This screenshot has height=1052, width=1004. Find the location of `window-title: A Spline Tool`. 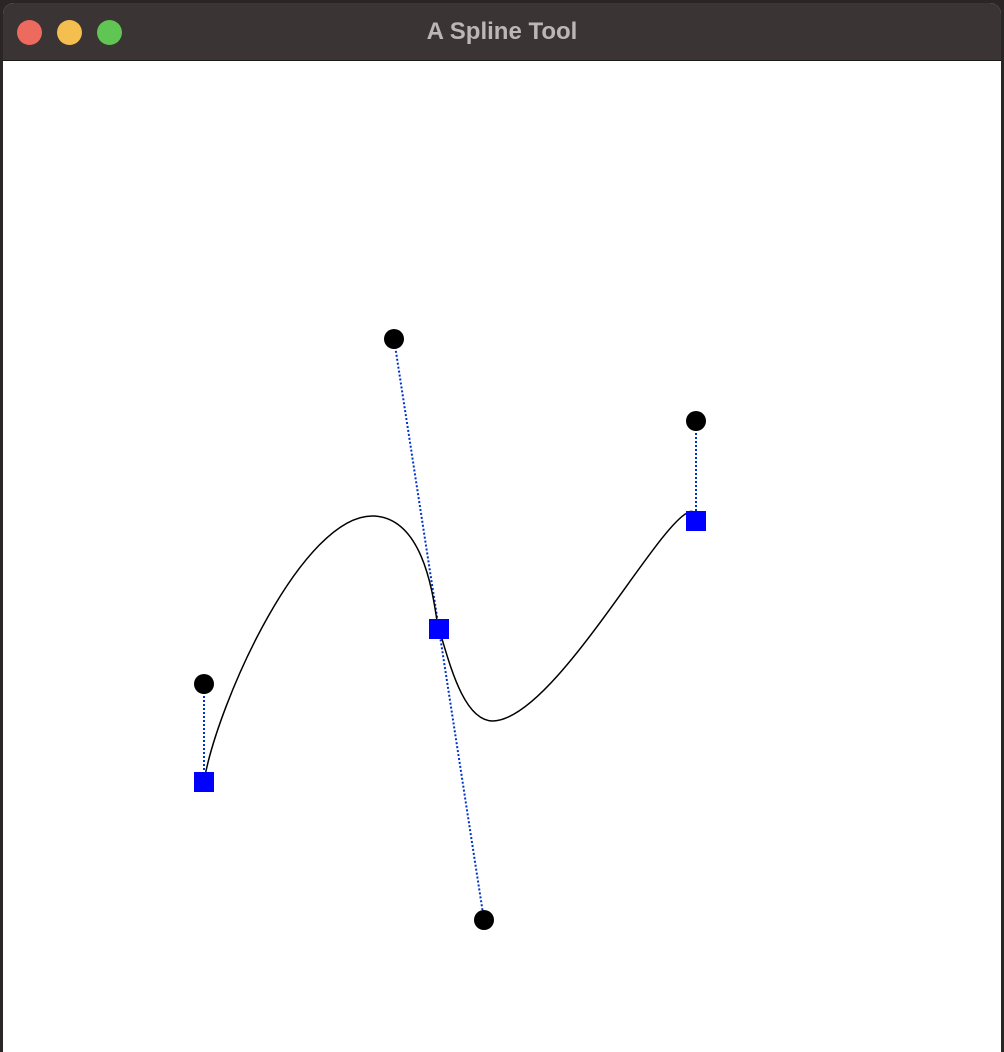

window-title: A Spline Tool is located at coordinates (502, 31).